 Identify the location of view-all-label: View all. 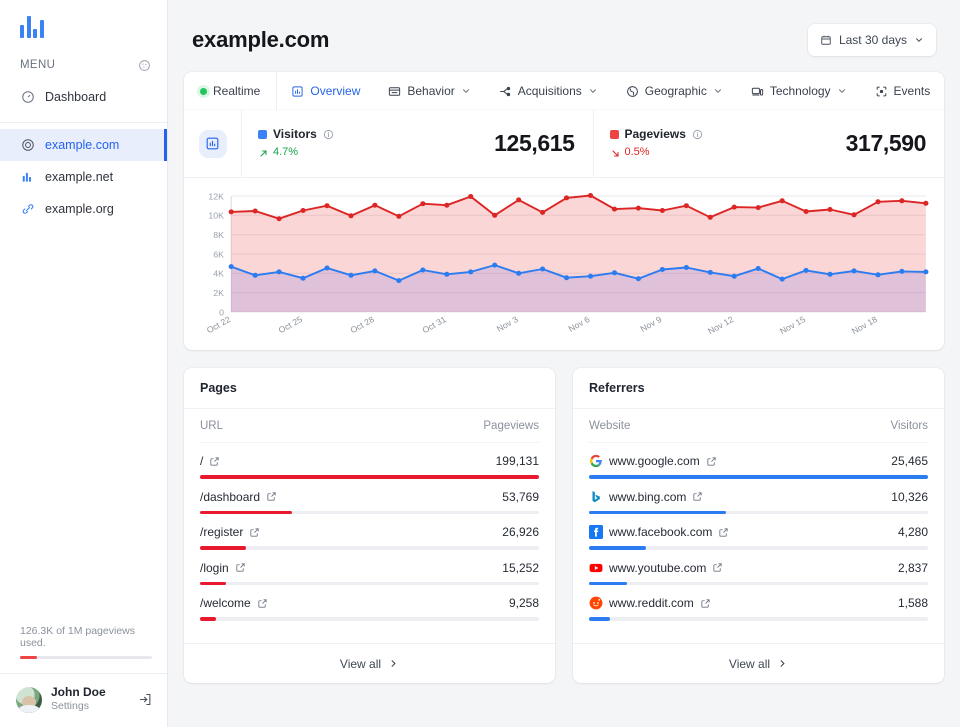
(360, 663).